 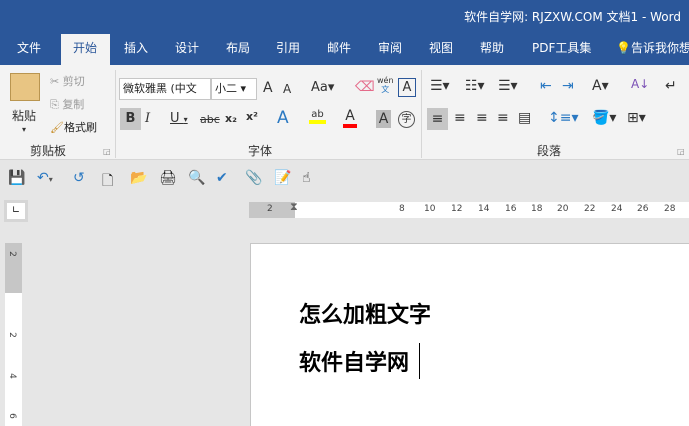 What do you see at coordinates (45, 178) in the screenshot?
I see `undo-icon: ↶▾` at bounding box center [45, 178].